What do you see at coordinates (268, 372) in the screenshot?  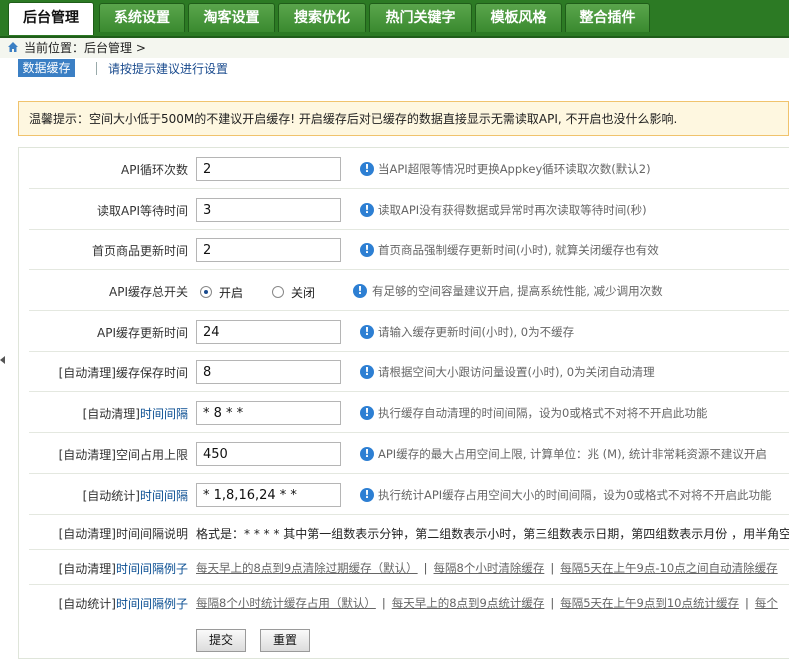 I see `cache-retention-input` at bounding box center [268, 372].